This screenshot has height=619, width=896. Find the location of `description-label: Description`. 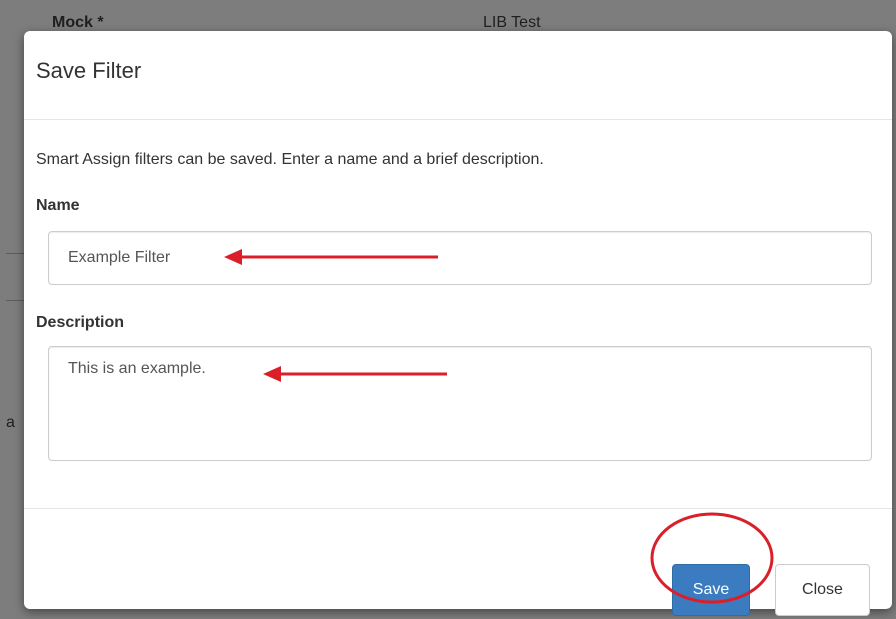

description-label: Description is located at coordinates (80, 322).